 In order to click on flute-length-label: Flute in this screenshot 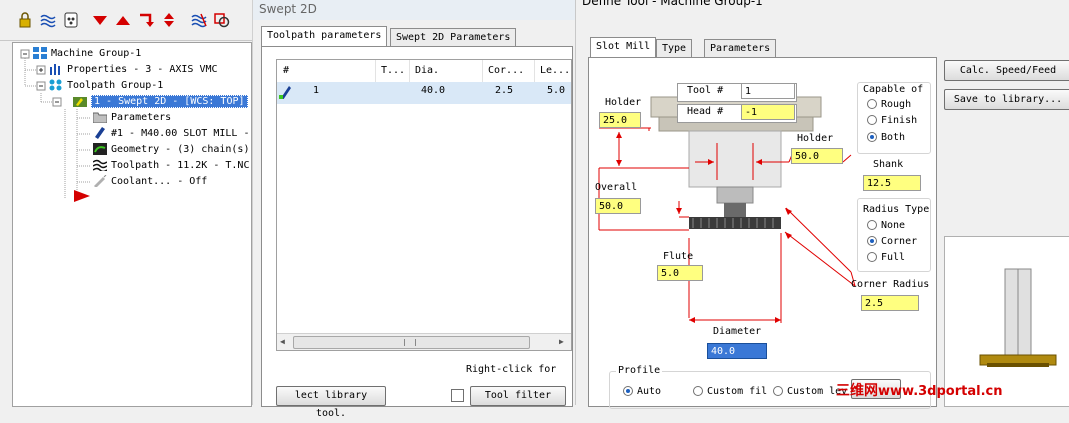, I will do `click(678, 256)`.